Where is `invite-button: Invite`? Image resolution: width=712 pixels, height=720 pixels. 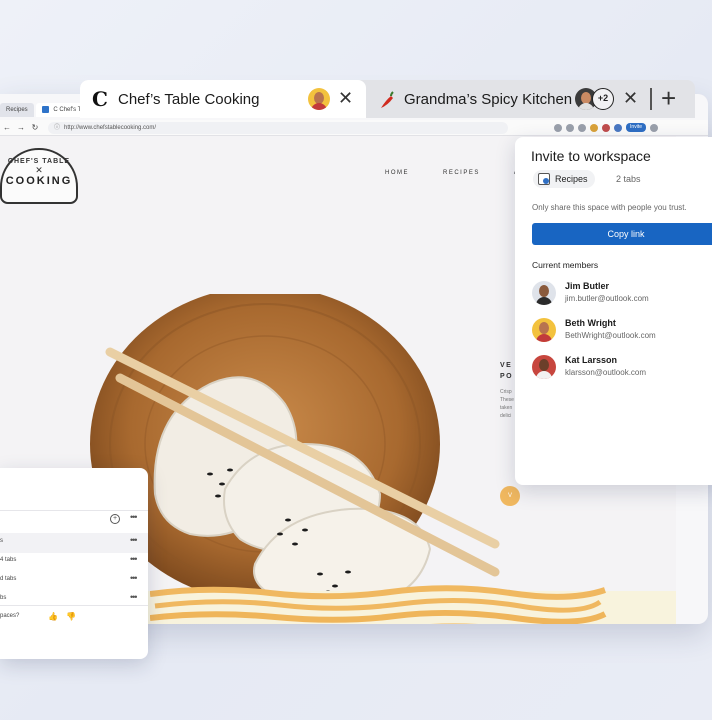
invite-button: Invite is located at coordinates (636, 127).